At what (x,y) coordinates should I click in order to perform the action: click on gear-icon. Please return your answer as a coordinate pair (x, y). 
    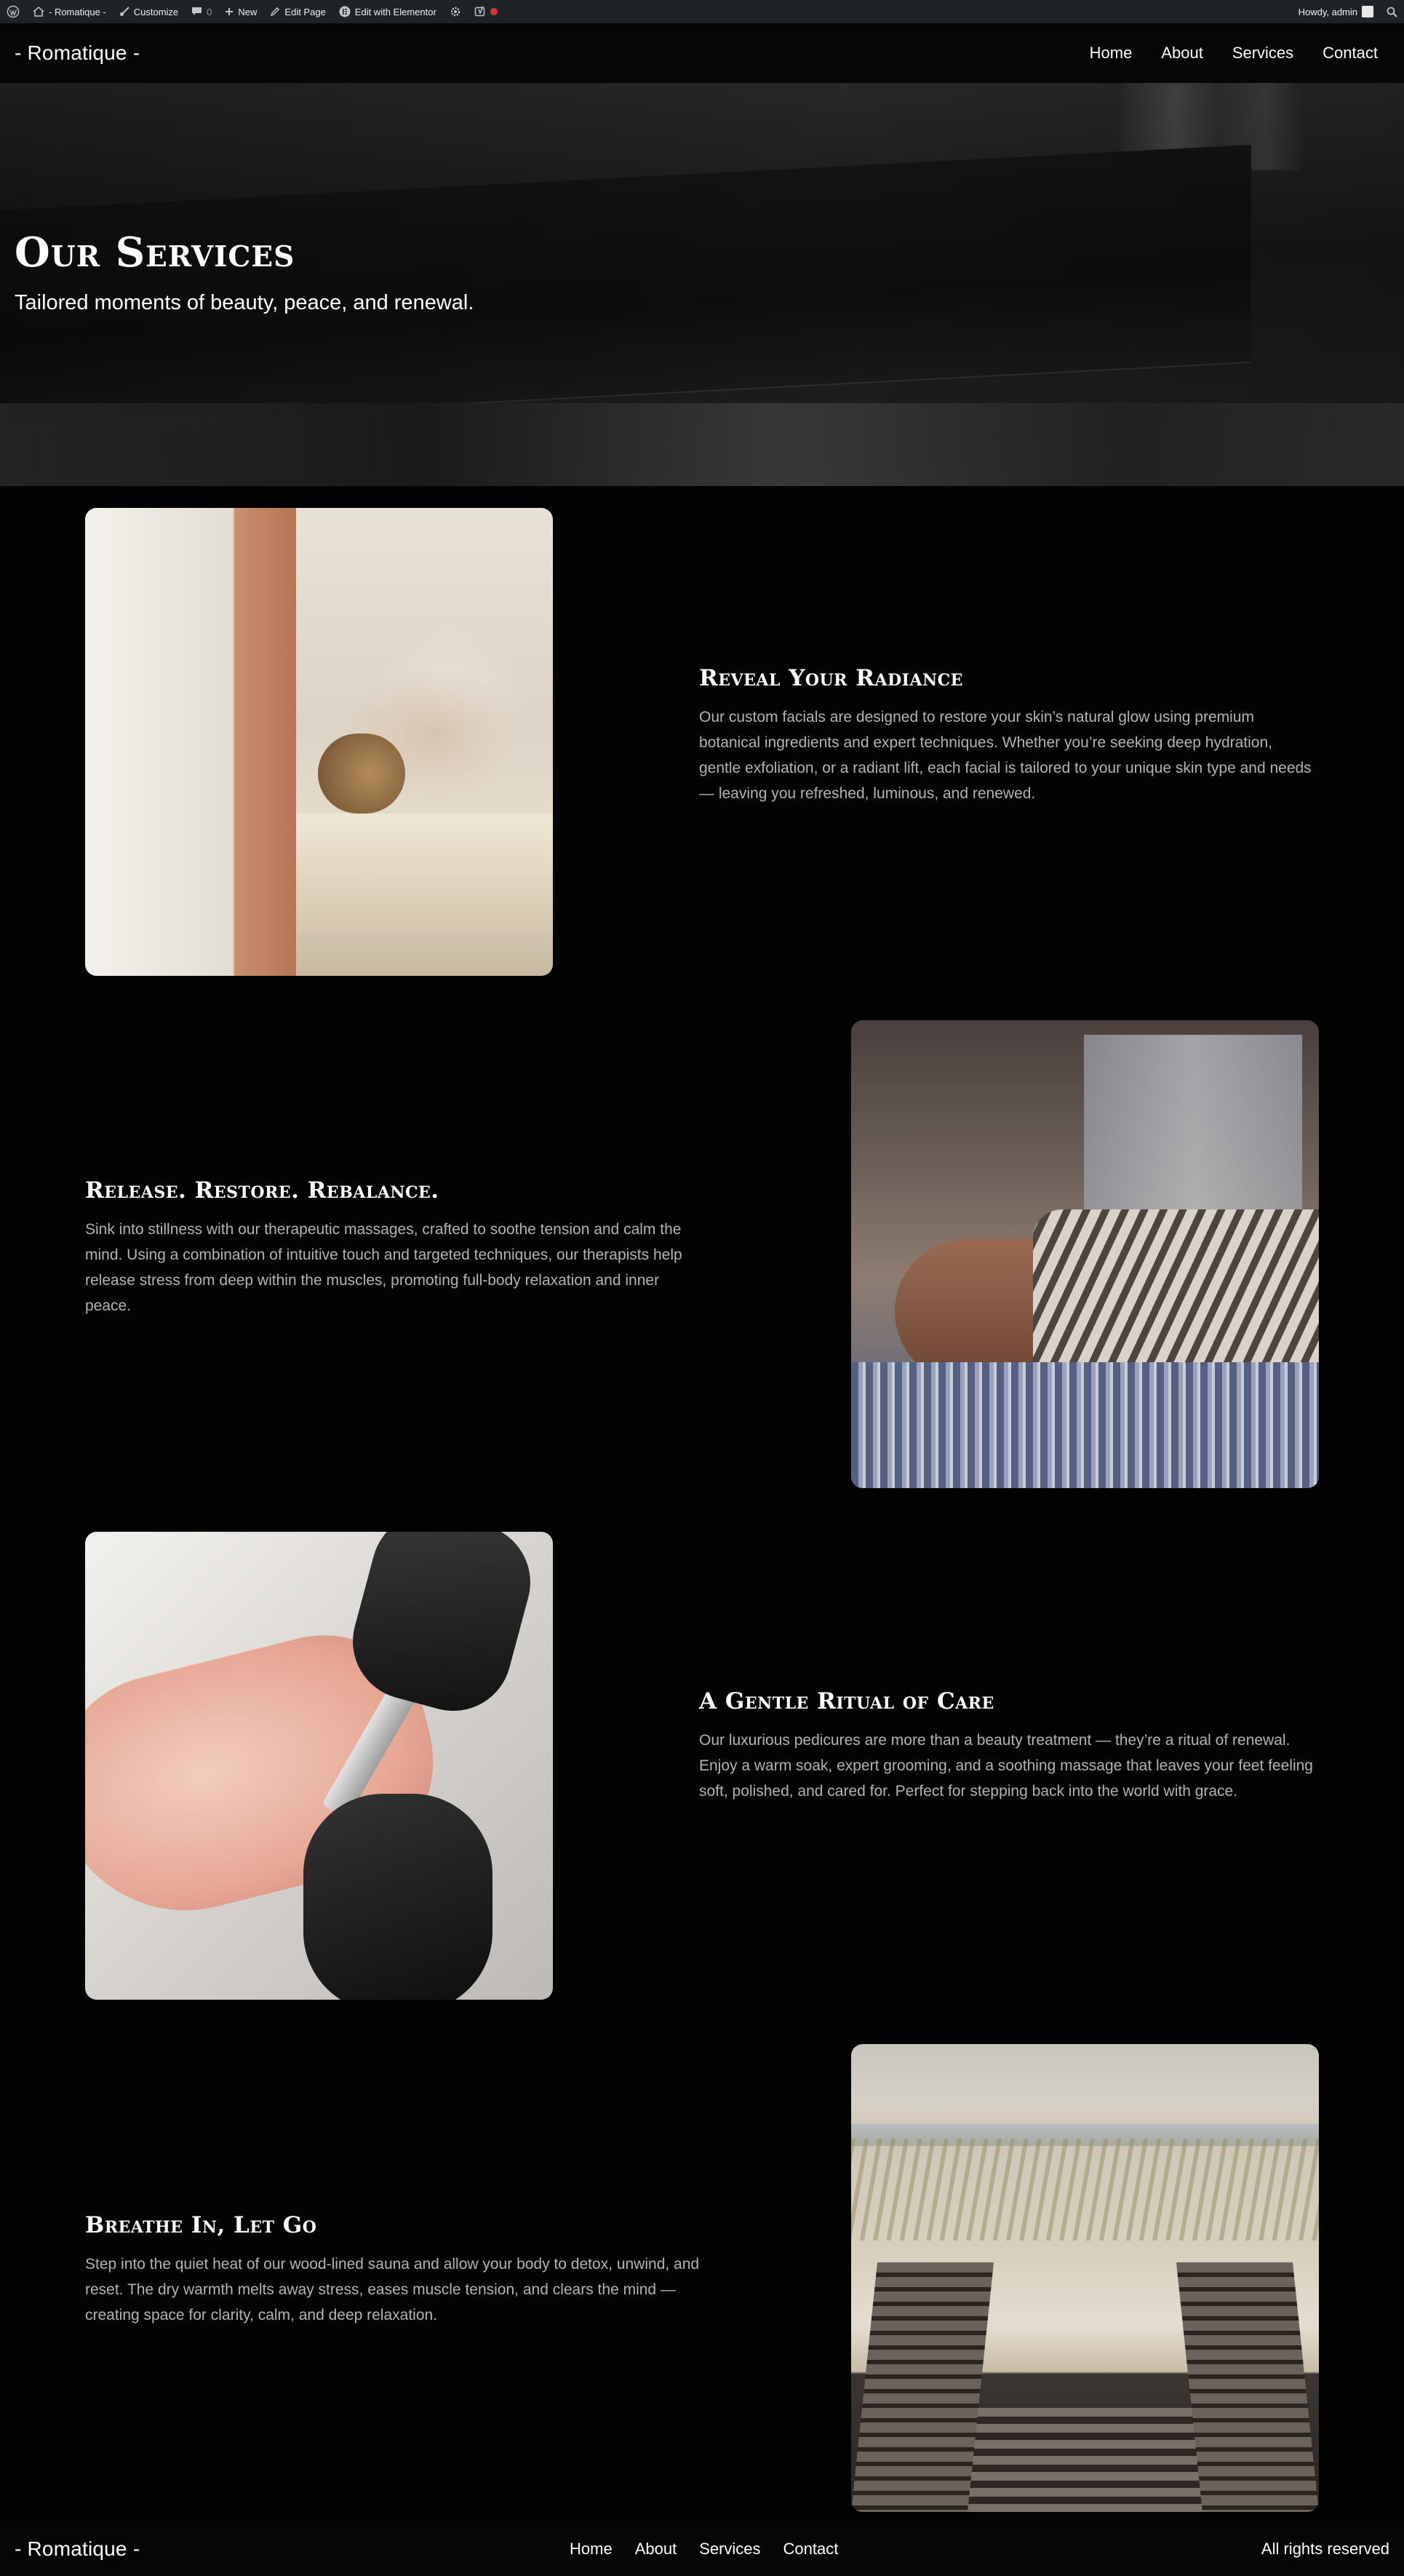
    Looking at the image, I should click on (455, 12).